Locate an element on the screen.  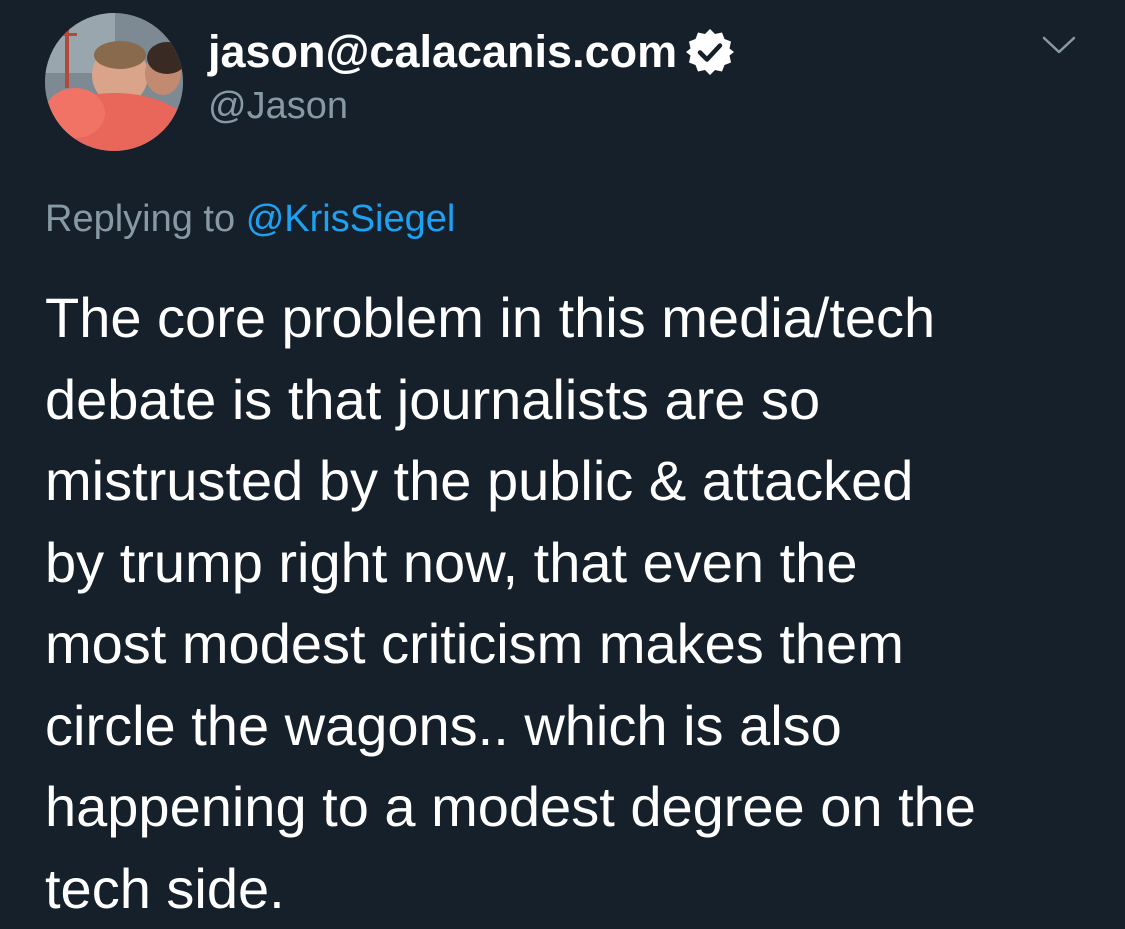
replying-to-link: @KrisSiegel is located at coordinates (351, 219).